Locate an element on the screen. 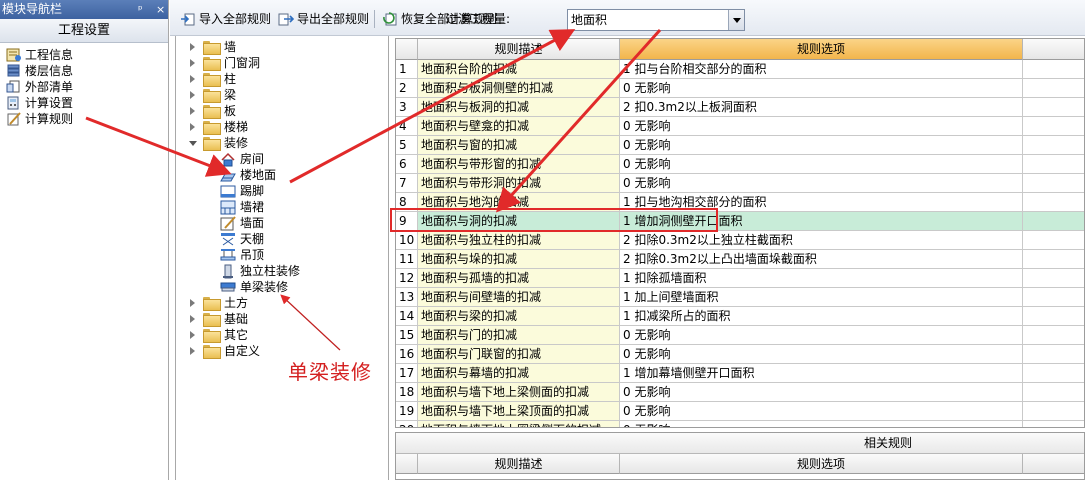 This screenshot has width=1085, height=480. rule-description-cell: 地面积与幕墙的扣减 is located at coordinates (519, 373).